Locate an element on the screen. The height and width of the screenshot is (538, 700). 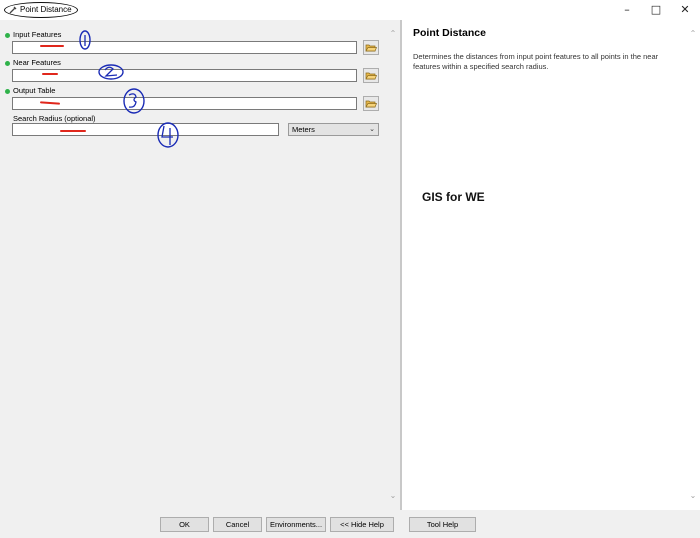
input-features-field is located at coordinates (184, 47).